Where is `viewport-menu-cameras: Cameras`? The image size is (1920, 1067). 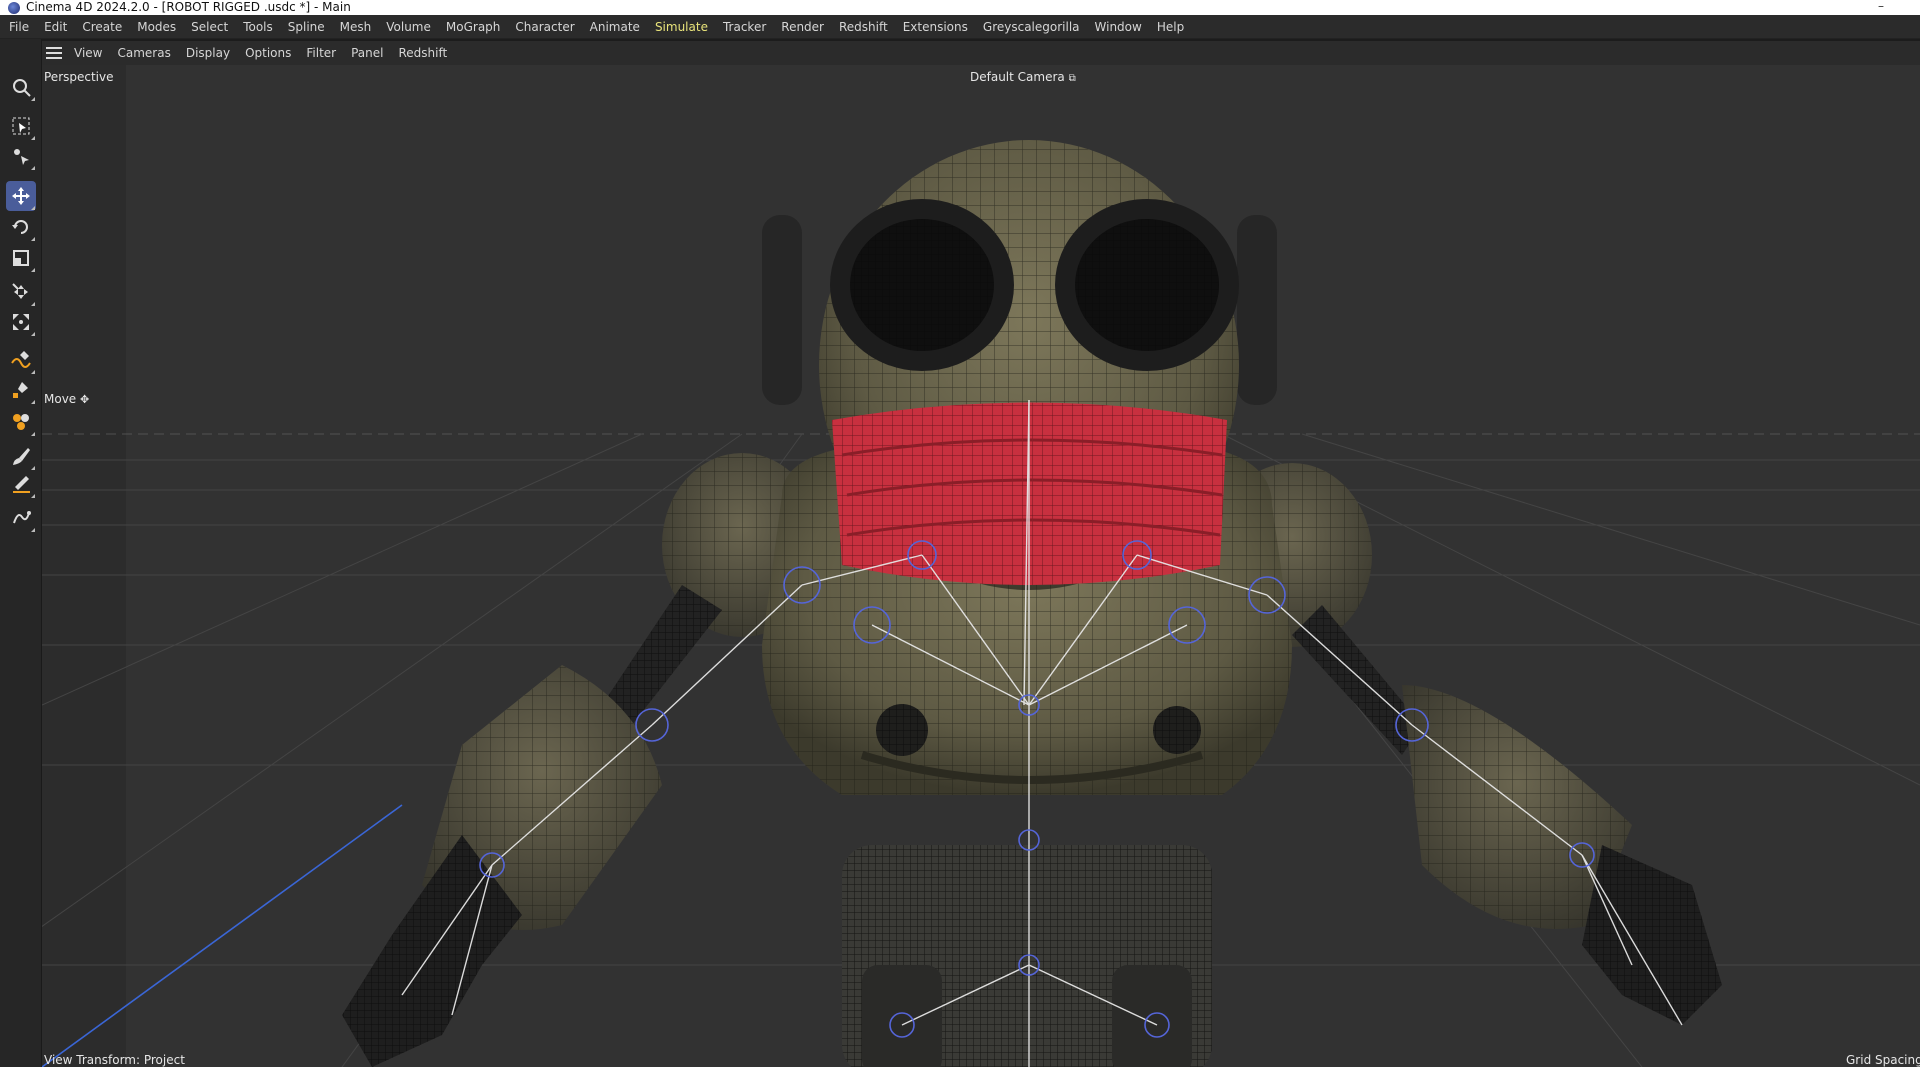 viewport-menu-cameras: Cameras is located at coordinates (143, 53).